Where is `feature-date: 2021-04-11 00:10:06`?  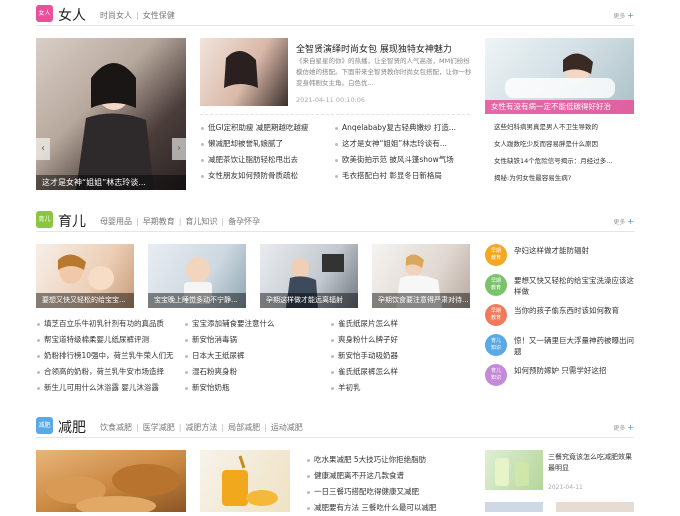
feature-date: 2021-04-11 00:10:06 is located at coordinates (331, 100).